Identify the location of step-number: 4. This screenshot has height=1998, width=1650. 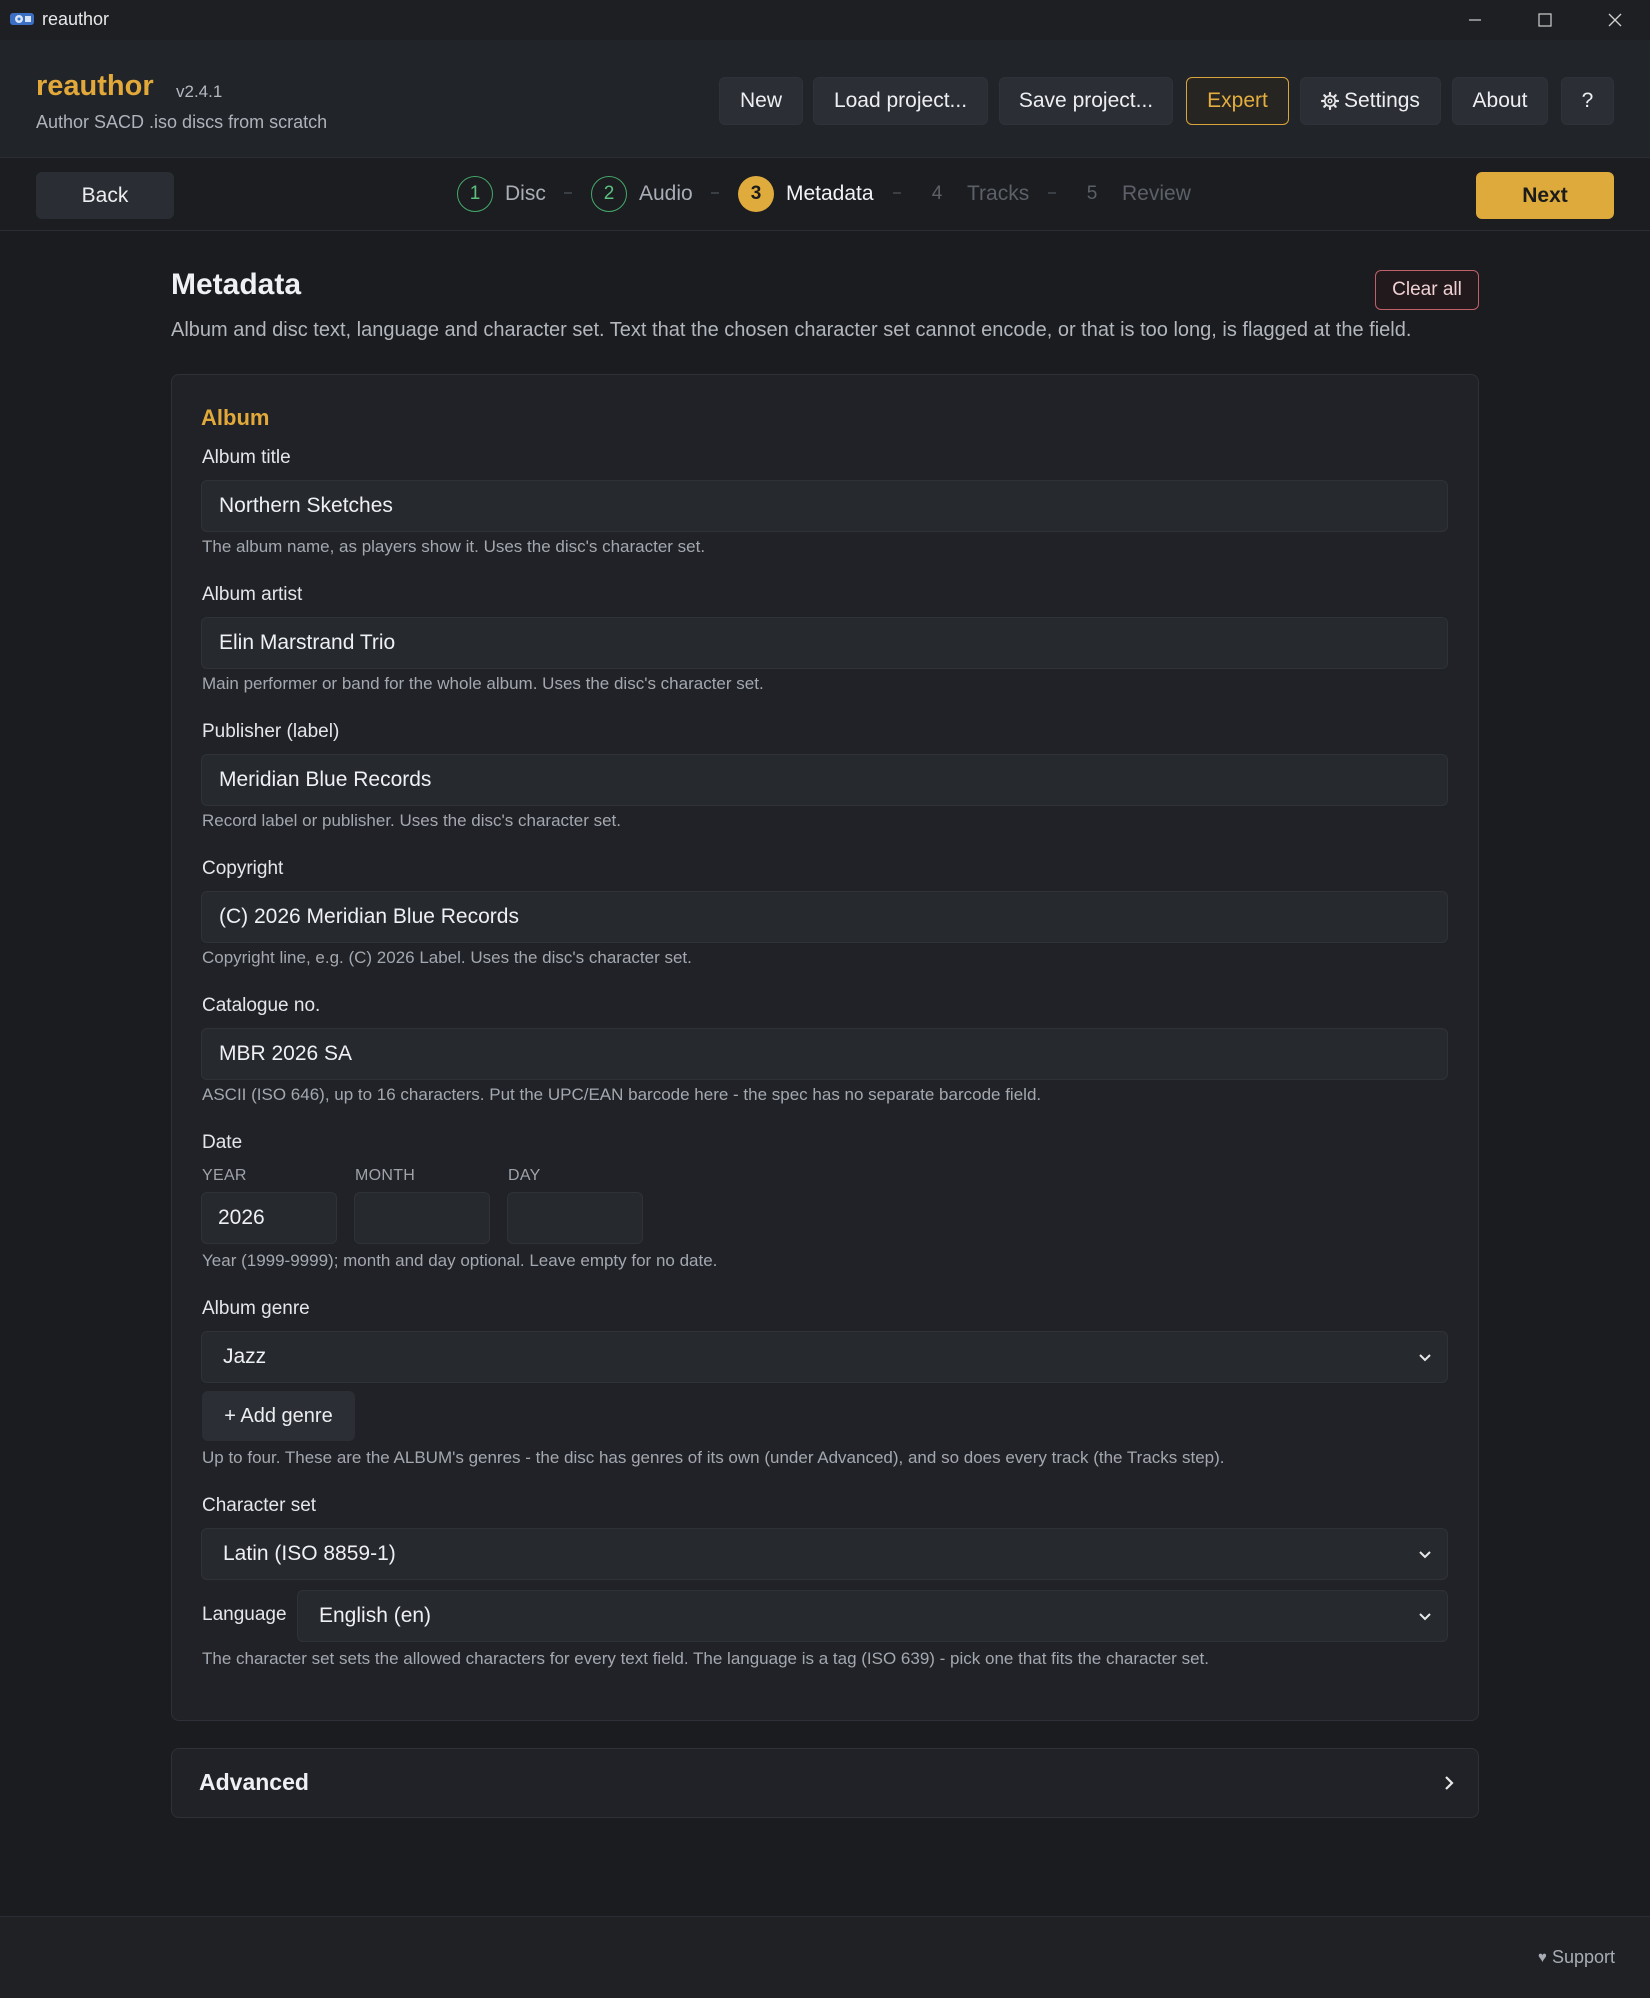
(937, 193).